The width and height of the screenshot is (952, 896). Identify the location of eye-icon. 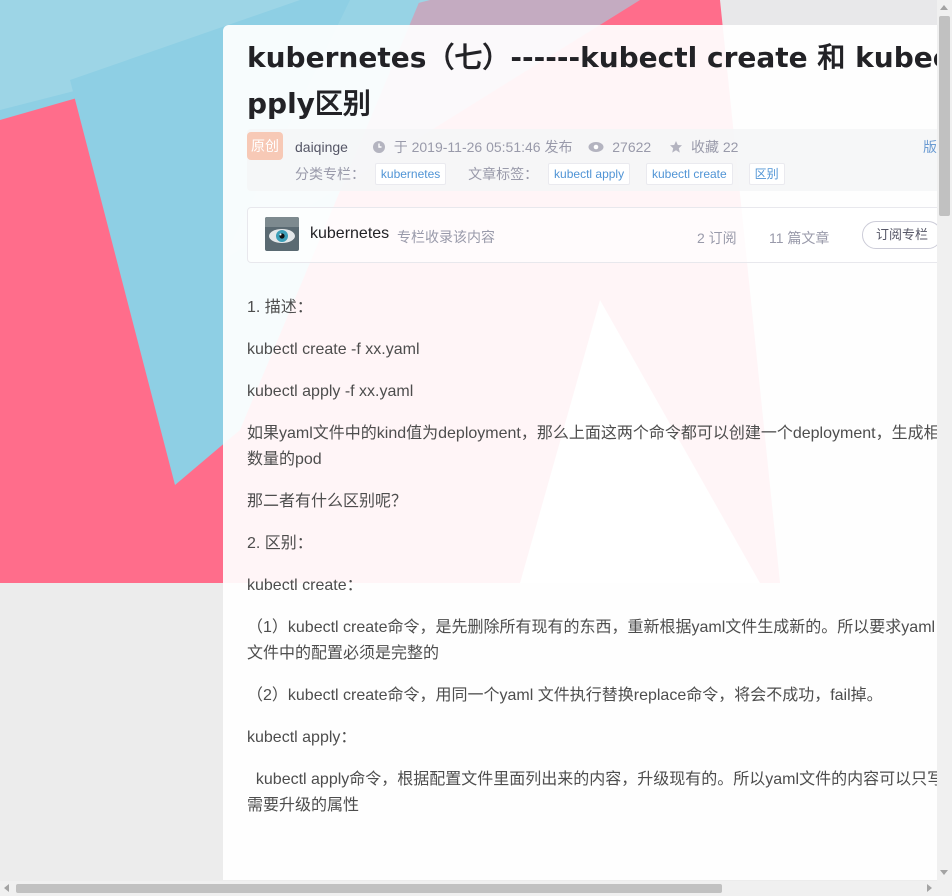
(596, 147).